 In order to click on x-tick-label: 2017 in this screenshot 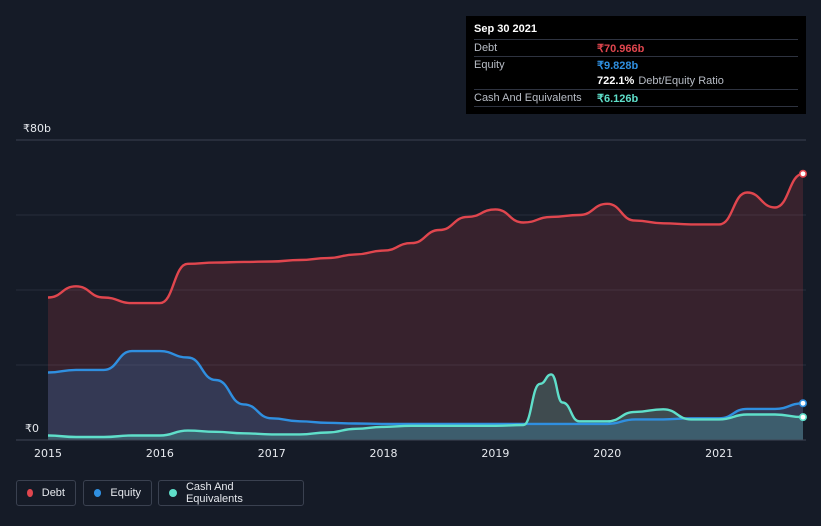, I will do `click(272, 453)`.